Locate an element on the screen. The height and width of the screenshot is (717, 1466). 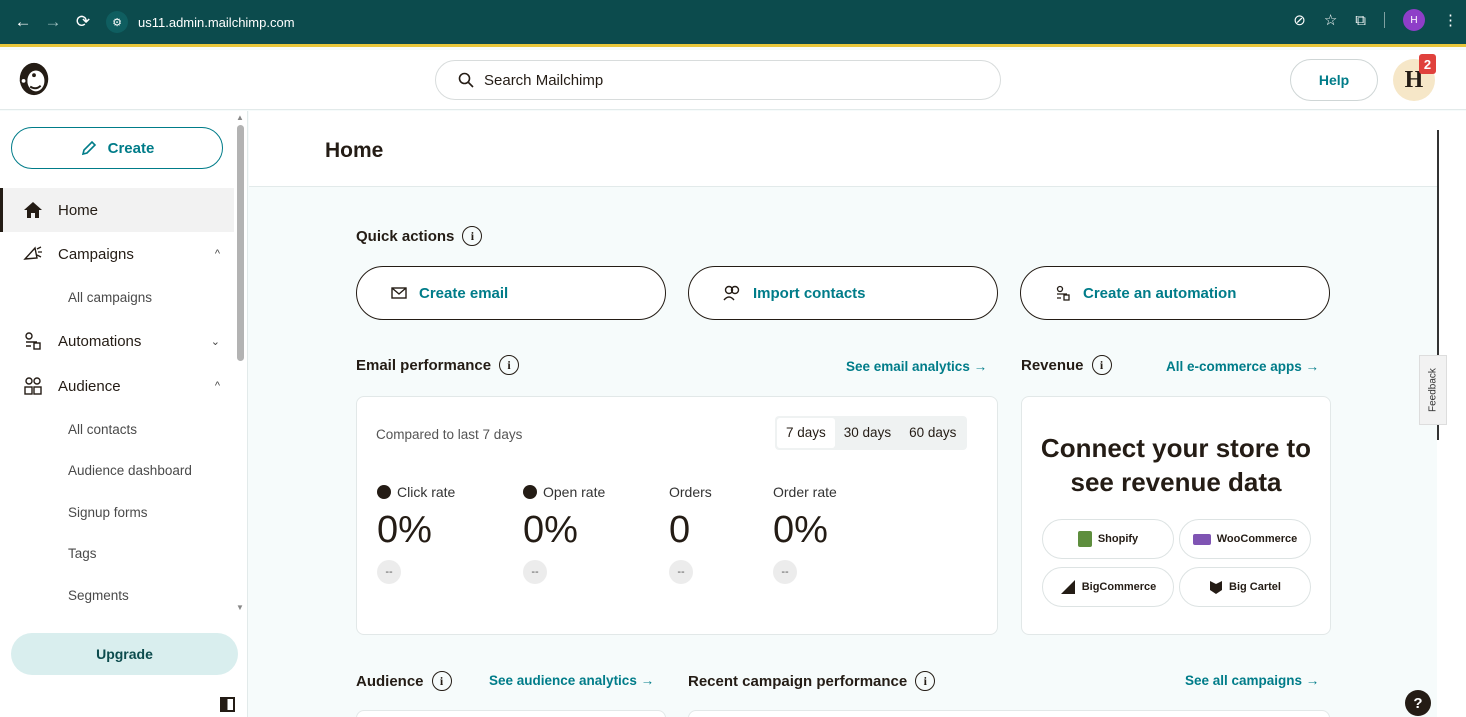
all-ecommerce-apps-link: All e-commerce apps → is located at coordinates (1242, 366).